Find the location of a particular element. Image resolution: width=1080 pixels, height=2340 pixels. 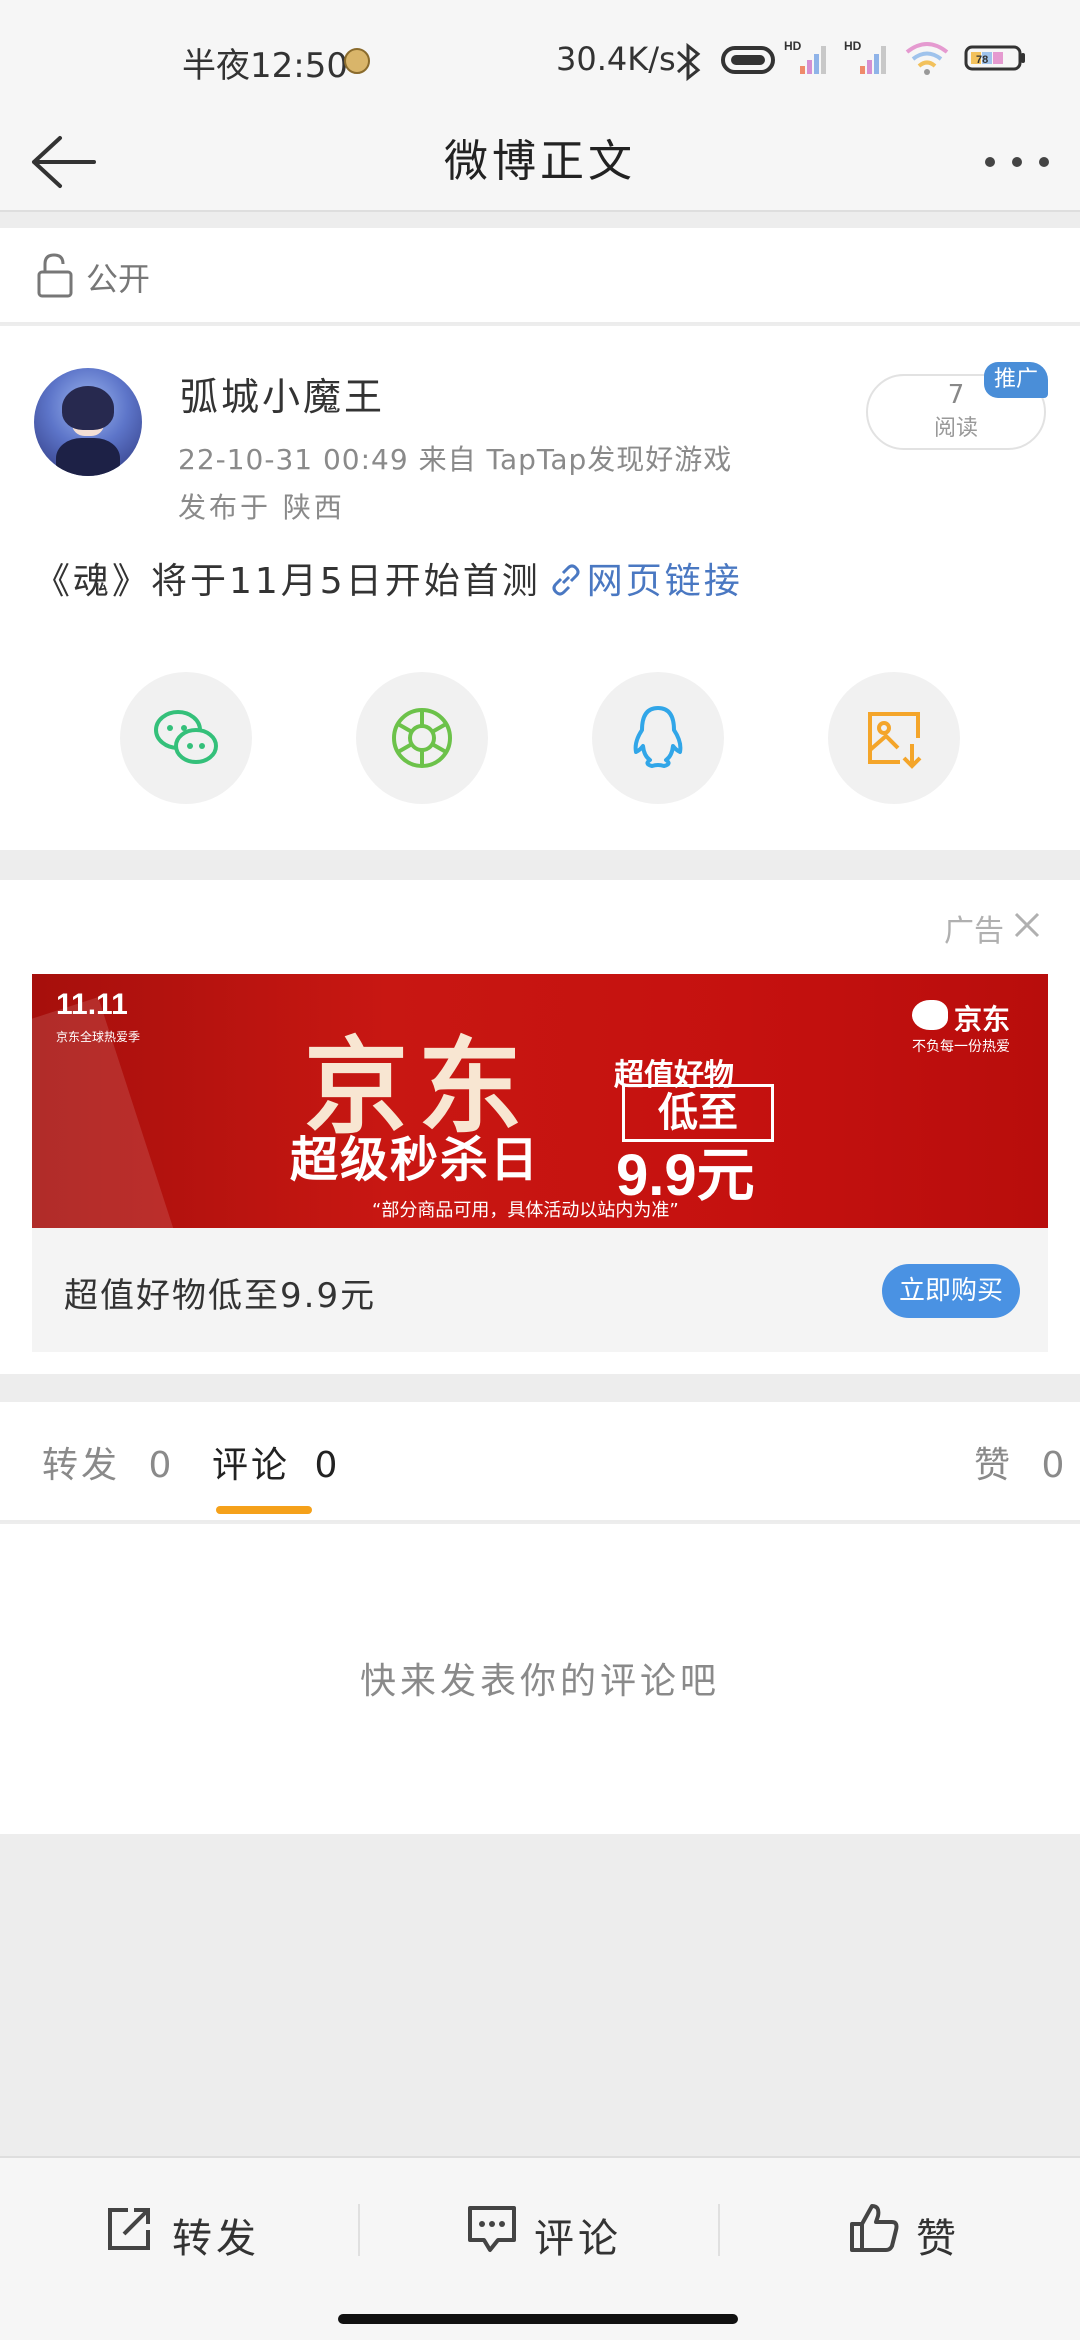

wifi-icon is located at coordinates (927, 58).